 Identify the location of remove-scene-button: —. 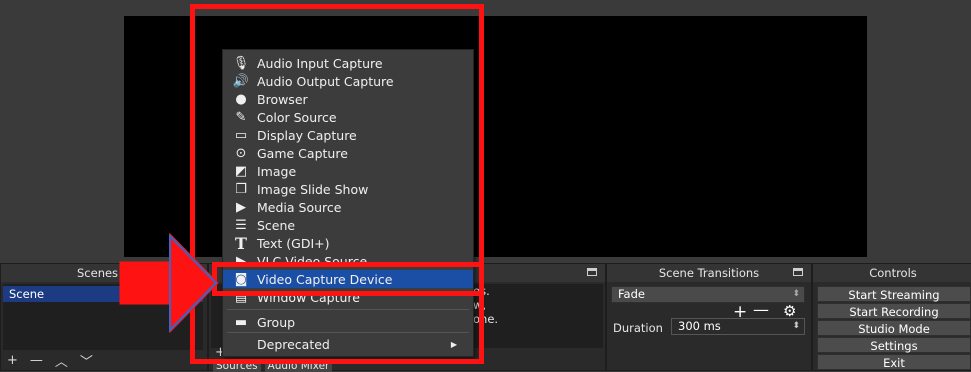
(36, 360).